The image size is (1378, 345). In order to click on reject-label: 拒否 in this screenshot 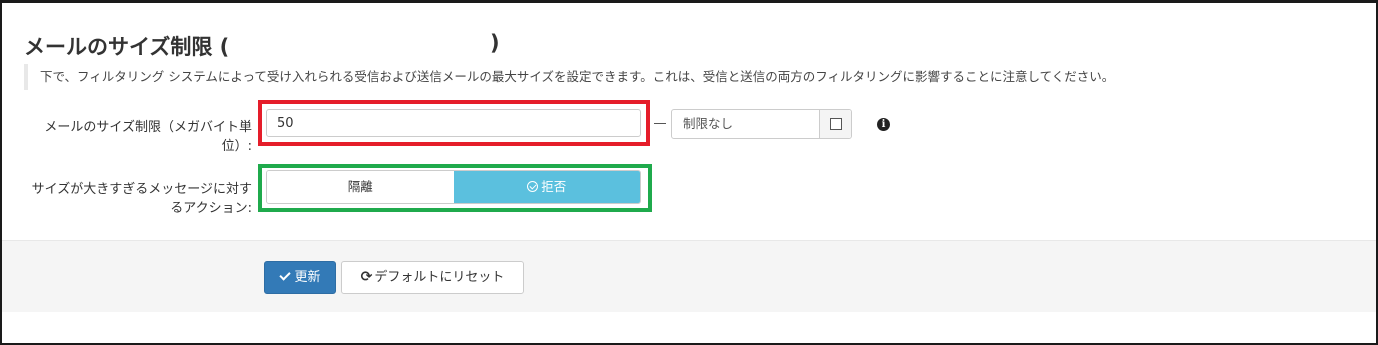, I will do `click(554, 186)`.